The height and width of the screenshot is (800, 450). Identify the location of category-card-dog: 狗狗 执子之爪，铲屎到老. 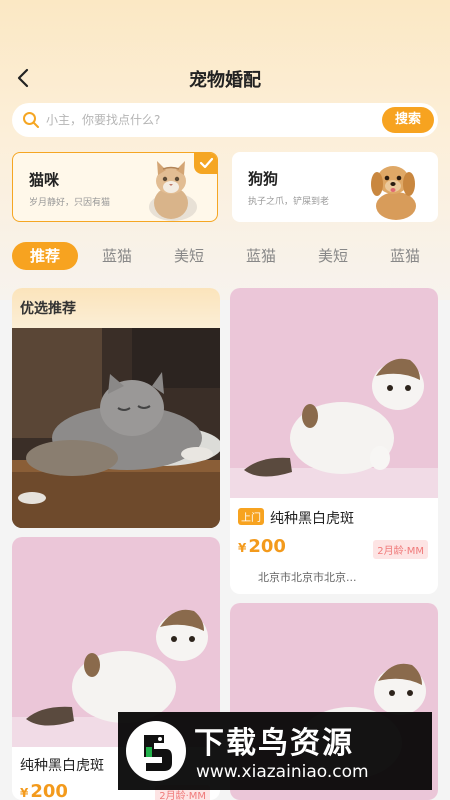
(335, 187).